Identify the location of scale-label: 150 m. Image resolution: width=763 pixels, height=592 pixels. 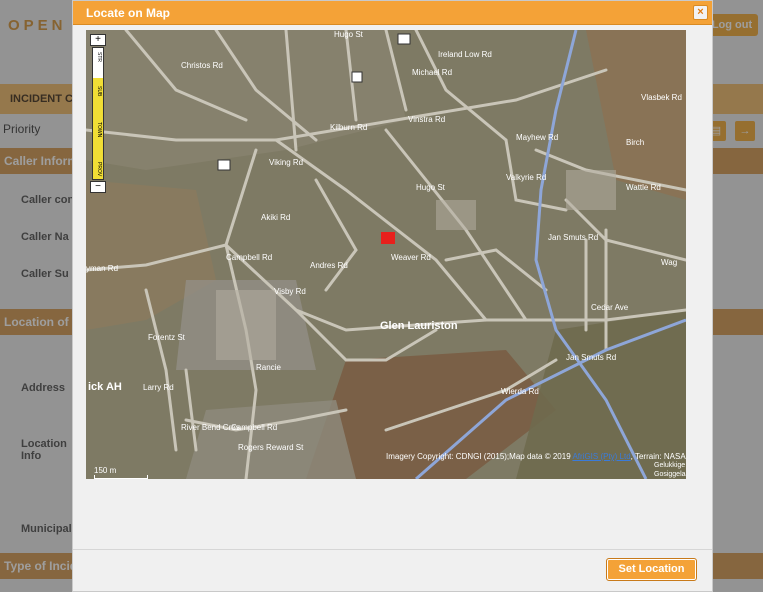
(105, 470).